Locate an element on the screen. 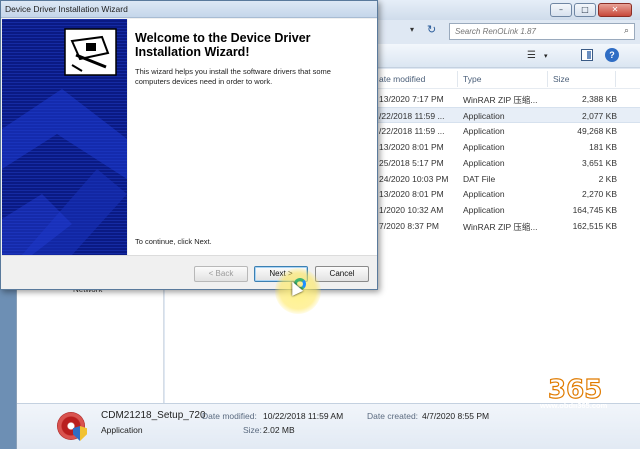 This screenshot has height=449, width=640. details-created-label: Date created: is located at coordinates (393, 416).